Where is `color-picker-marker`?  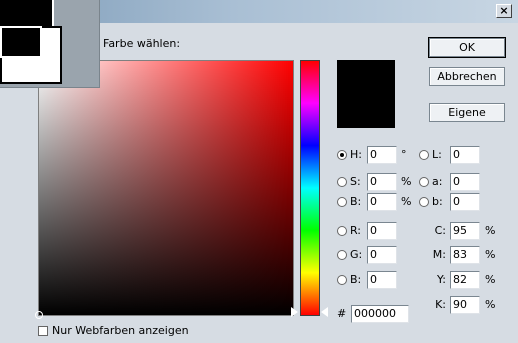
color-picker-marker is located at coordinates (39, 315).